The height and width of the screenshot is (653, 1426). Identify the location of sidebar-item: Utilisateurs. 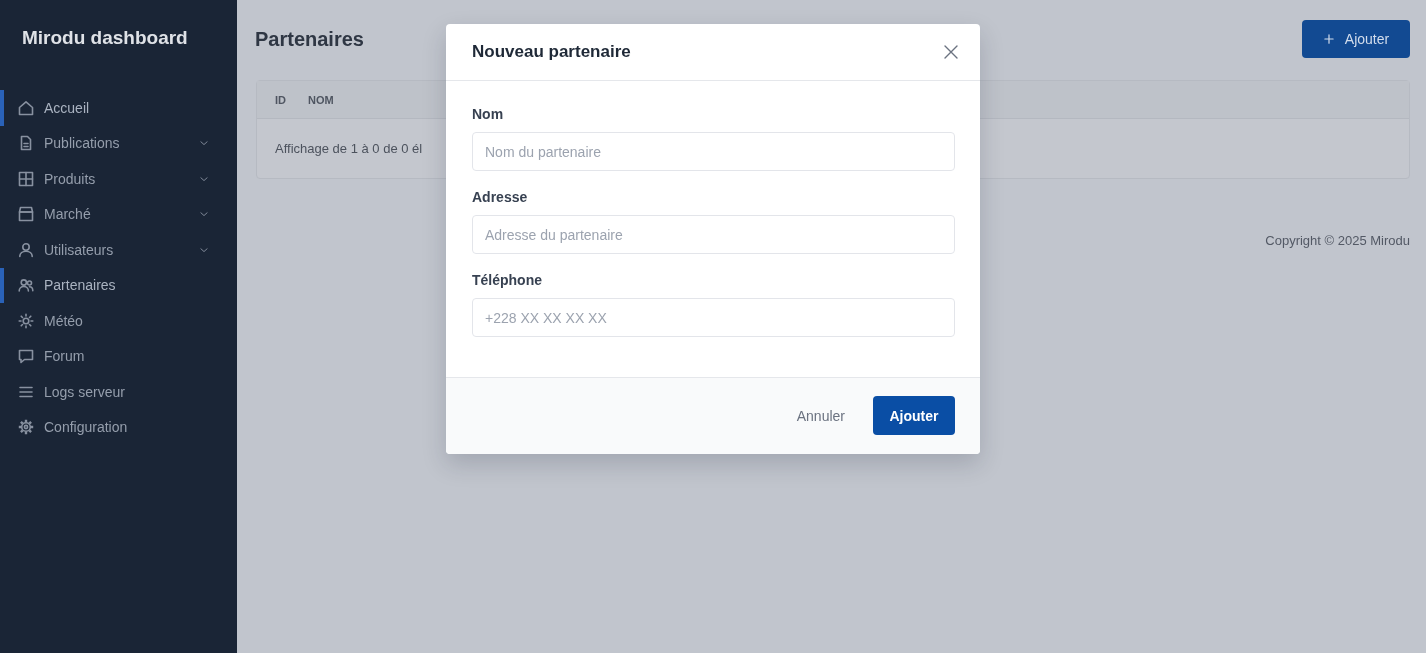
(118, 250).